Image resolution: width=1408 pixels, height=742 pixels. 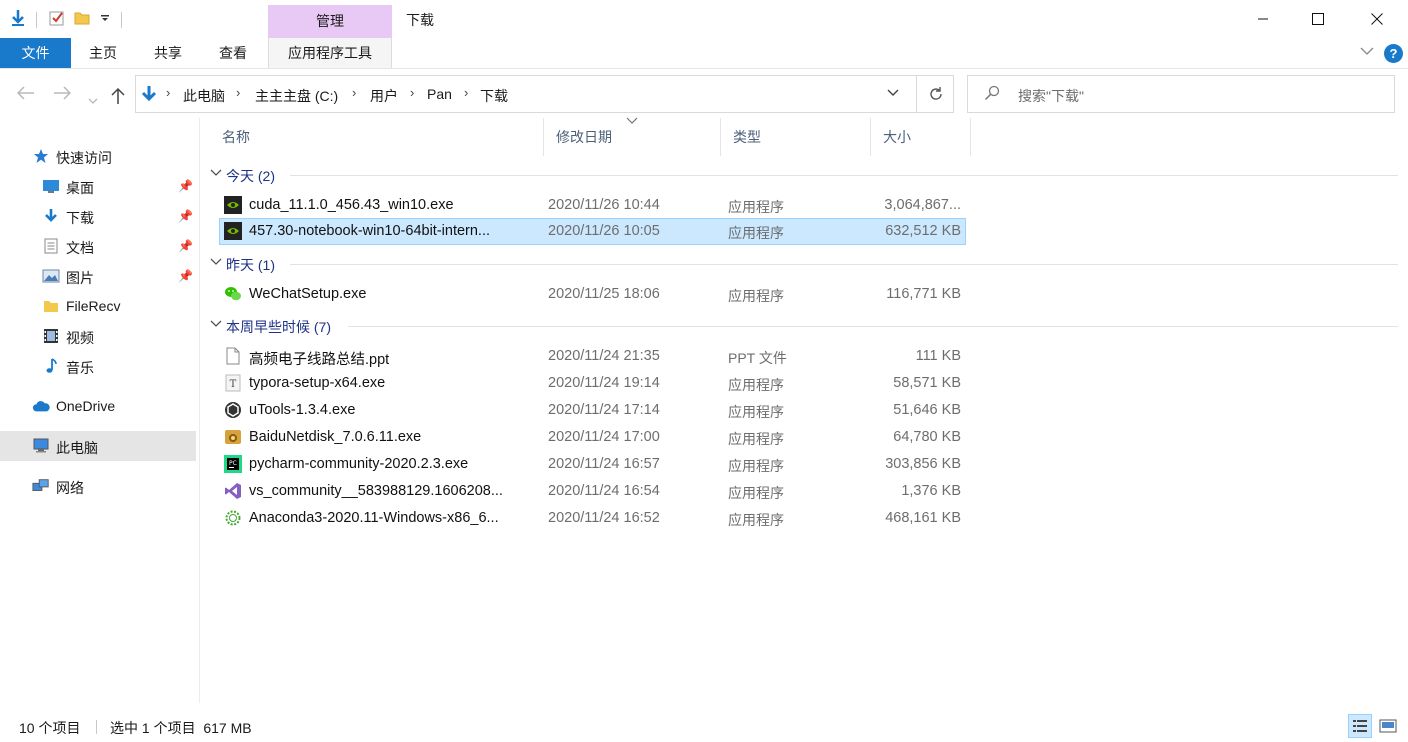 What do you see at coordinates (704, 53) in the screenshot?
I see `ribbon-tab-row: 文件 主页 共享 查看 应用程序工具 ?` at bounding box center [704, 53].